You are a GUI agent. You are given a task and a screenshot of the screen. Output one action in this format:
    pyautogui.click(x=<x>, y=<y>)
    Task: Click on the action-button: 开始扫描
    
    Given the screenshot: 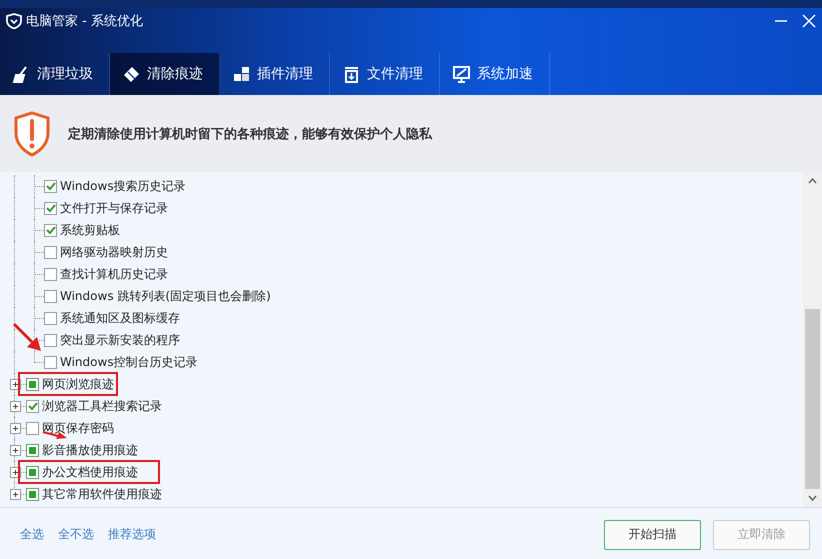 What is the action you would take?
    pyautogui.click(x=652, y=535)
    